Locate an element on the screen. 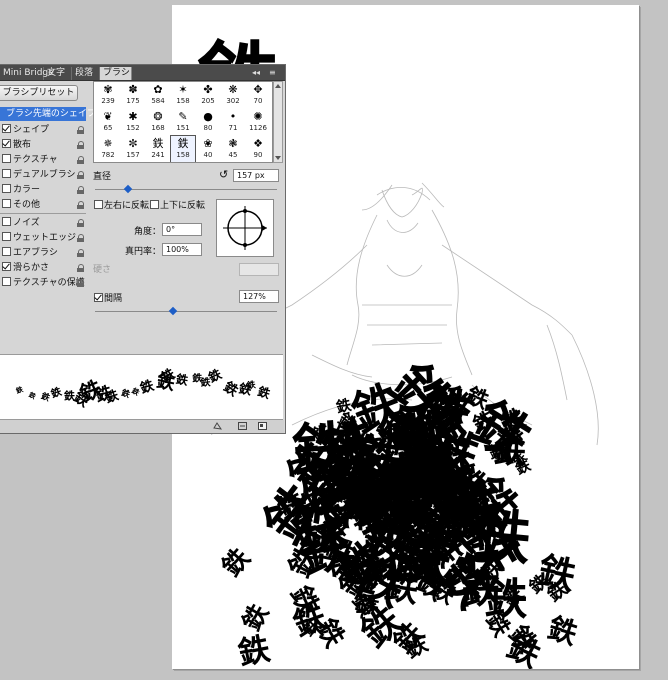 This screenshot has width=668, height=680. option-noise: ノイズ is located at coordinates (43, 223).